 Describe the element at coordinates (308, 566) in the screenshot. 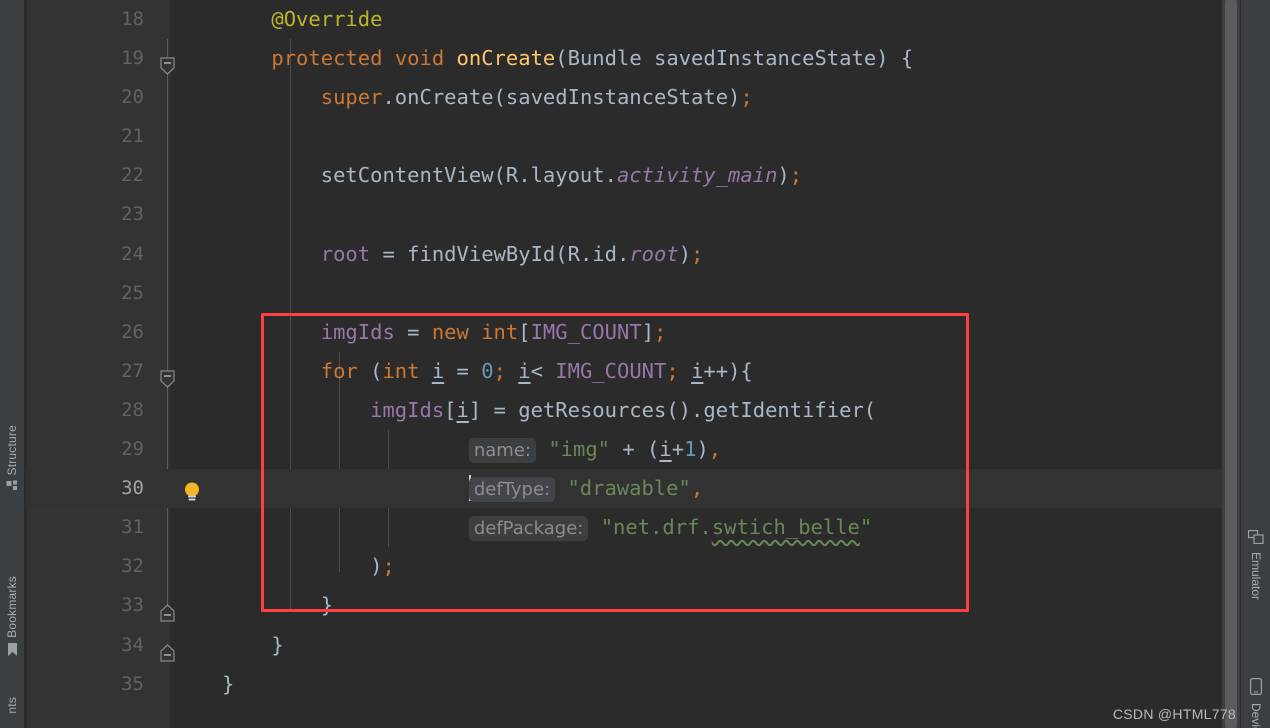

I see `code-text: );` at that location.